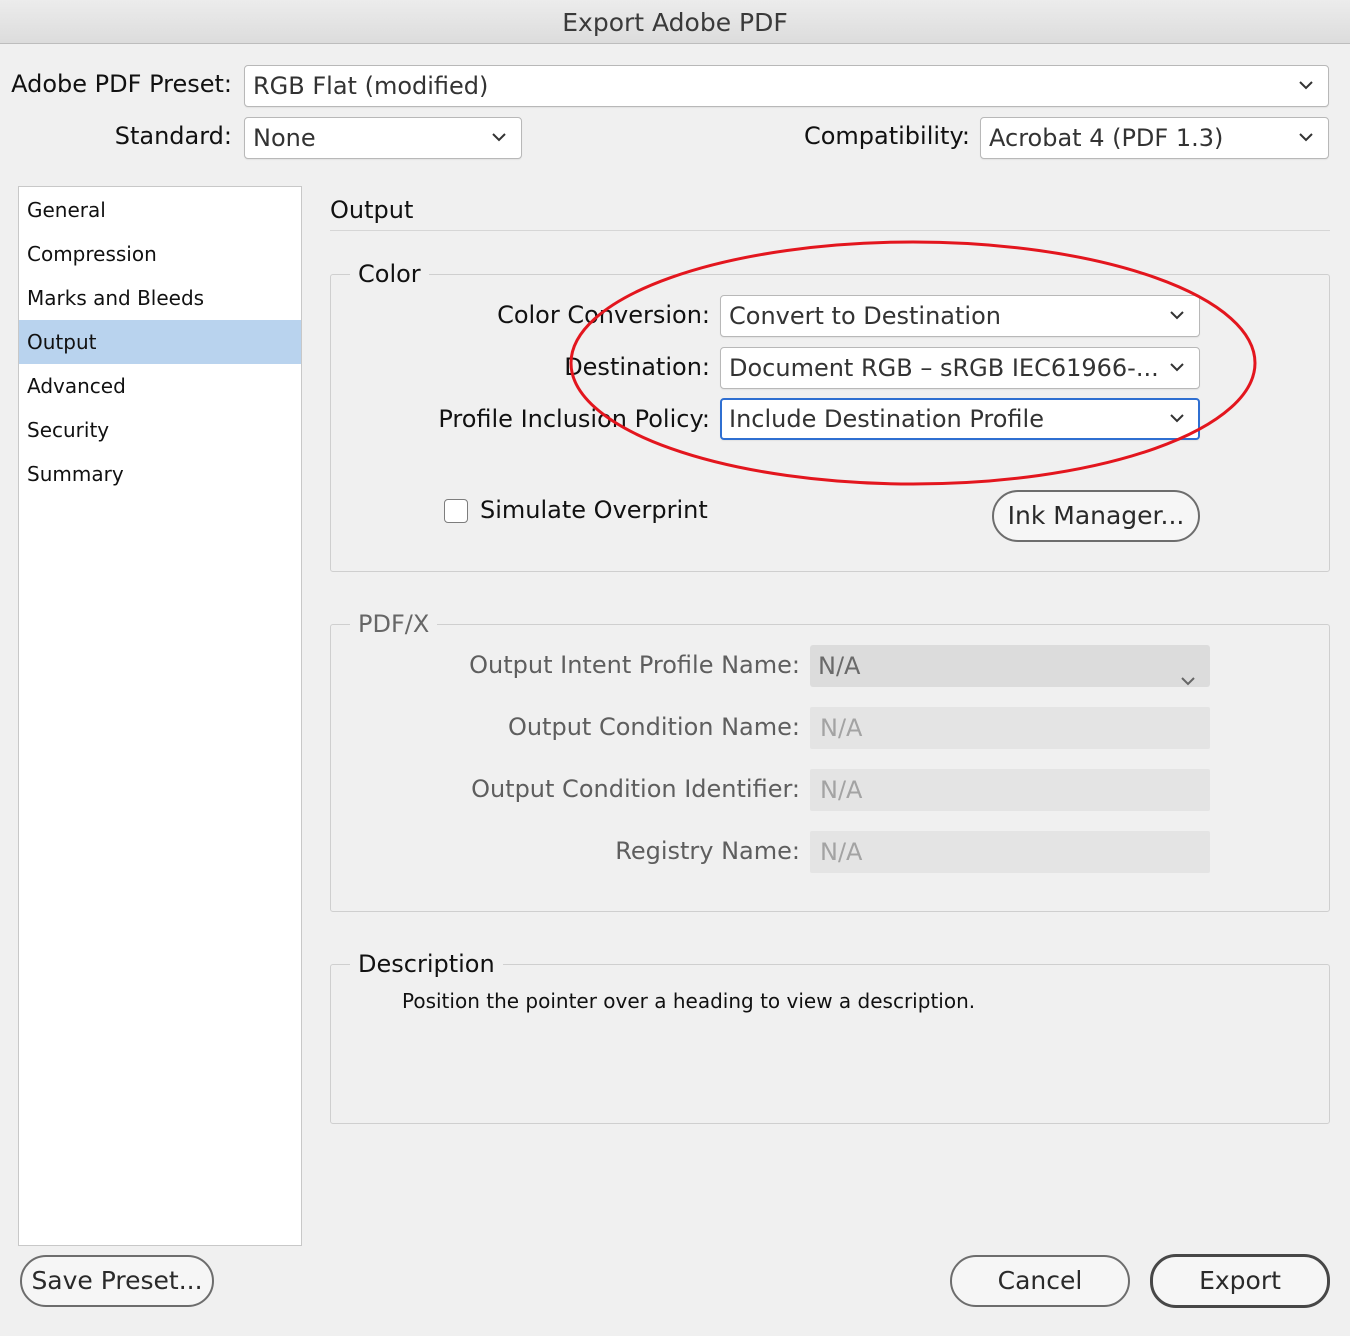 This screenshot has height=1336, width=1350. I want to click on sidebar-item-output: Output, so click(160, 342).